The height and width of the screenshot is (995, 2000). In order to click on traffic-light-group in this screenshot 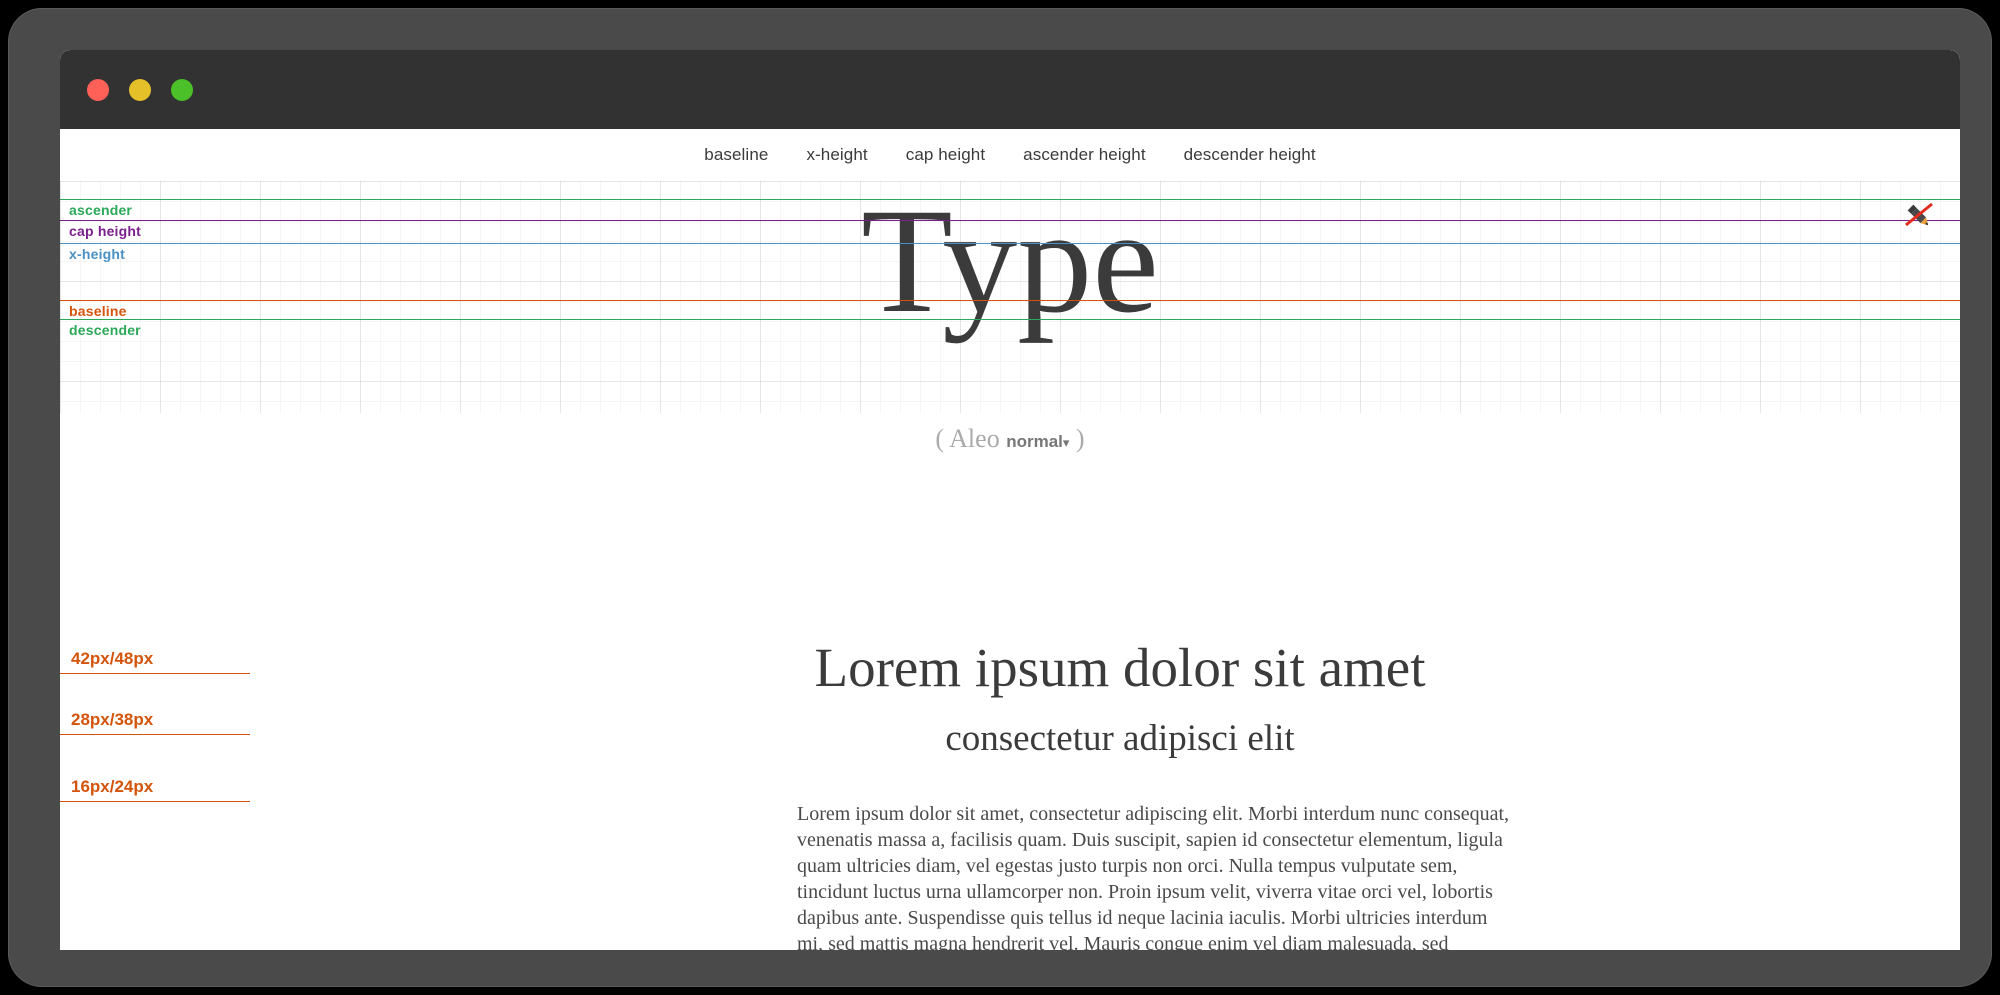, I will do `click(140, 89)`.